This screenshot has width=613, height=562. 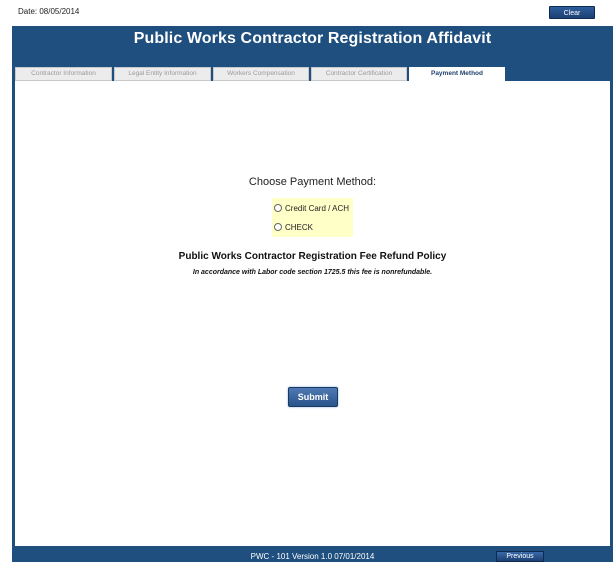 I want to click on choose-payment-label: Choose Payment Method:, so click(x=312, y=182).